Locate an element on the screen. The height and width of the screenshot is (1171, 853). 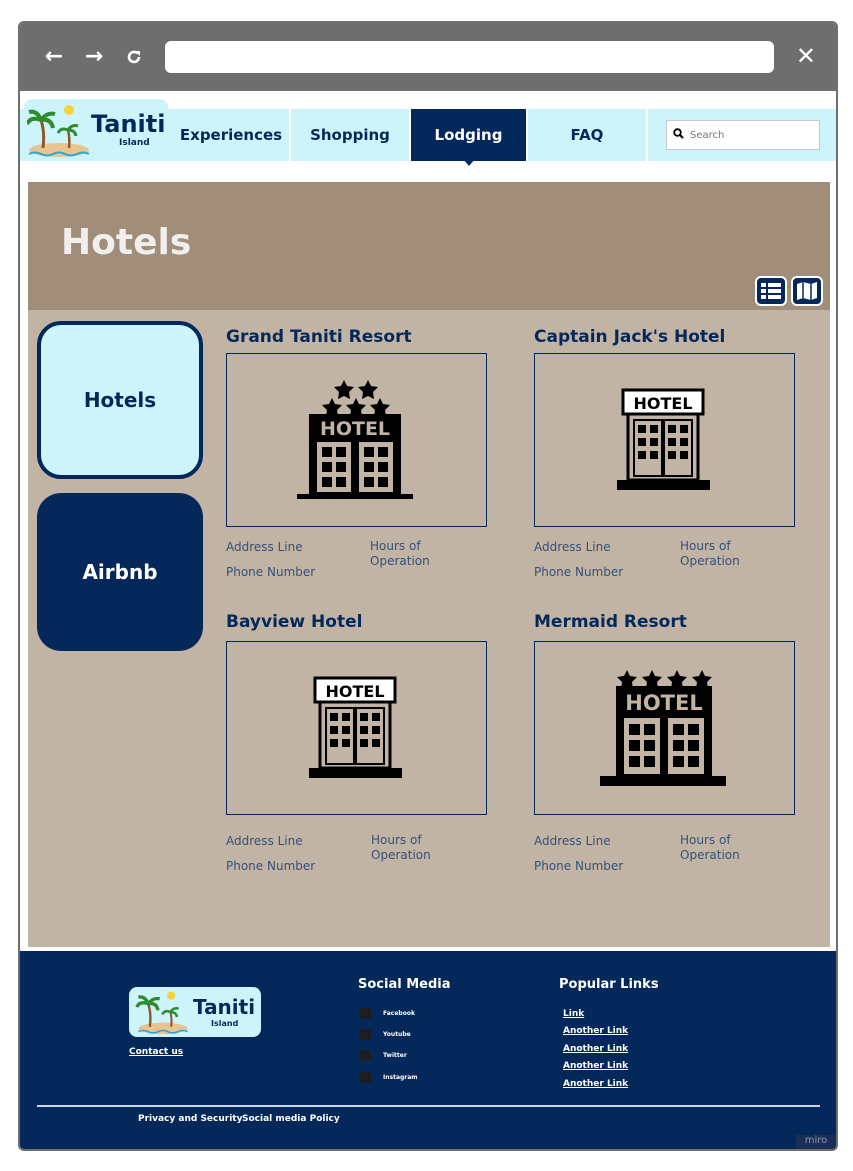
youtube-icon is located at coordinates (365, 1034).